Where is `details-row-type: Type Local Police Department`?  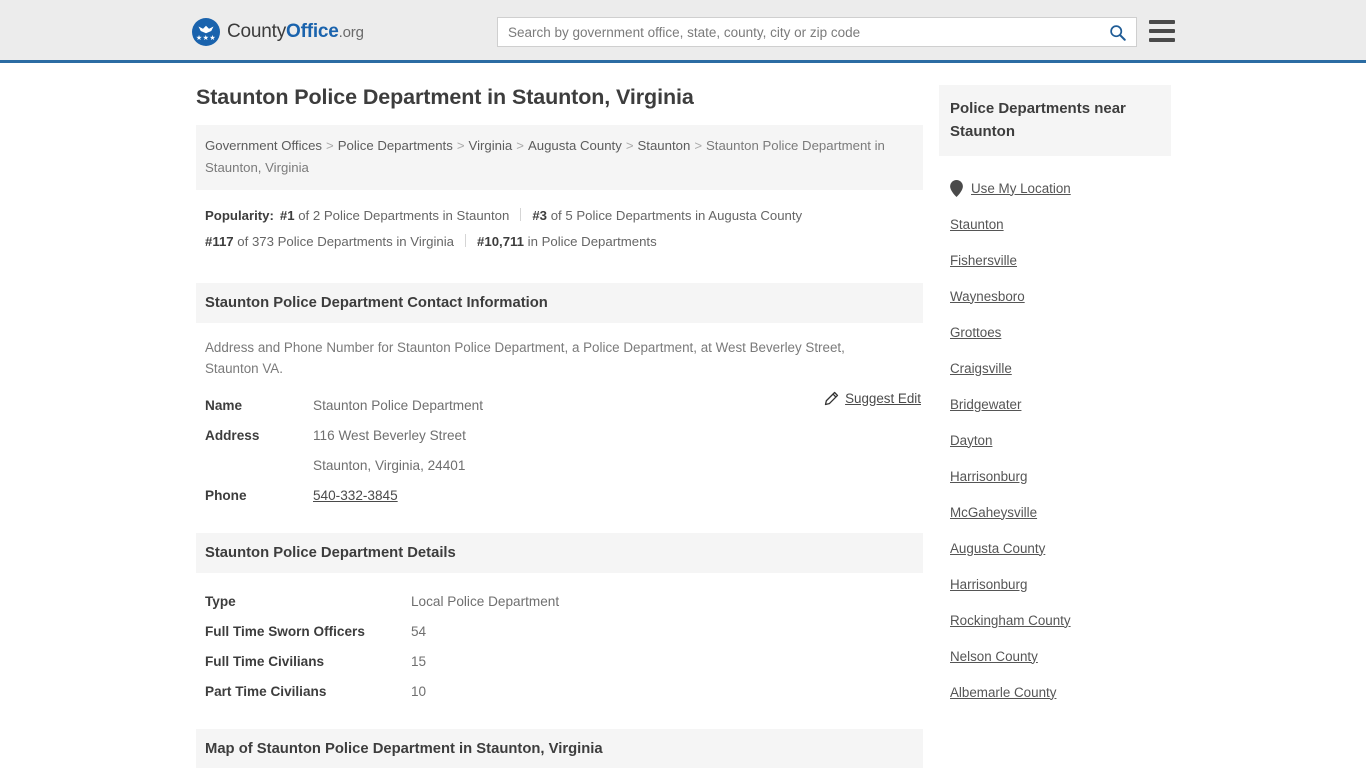 details-row-type: Type Local Police Department is located at coordinates (559, 602).